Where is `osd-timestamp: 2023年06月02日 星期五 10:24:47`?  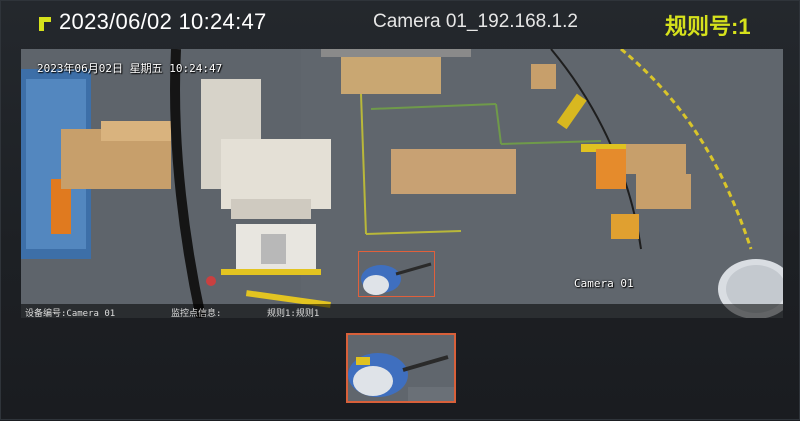
osd-timestamp: 2023年06月02日 星期五 10:24:47 is located at coordinates (130, 68).